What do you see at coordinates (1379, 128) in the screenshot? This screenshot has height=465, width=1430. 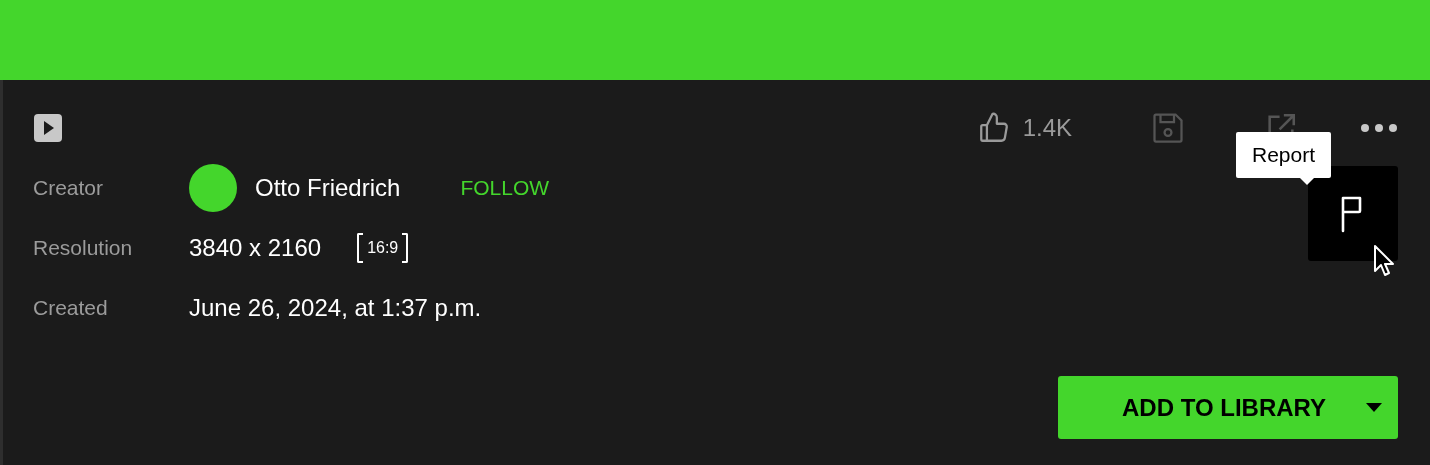 I see `more-button` at bounding box center [1379, 128].